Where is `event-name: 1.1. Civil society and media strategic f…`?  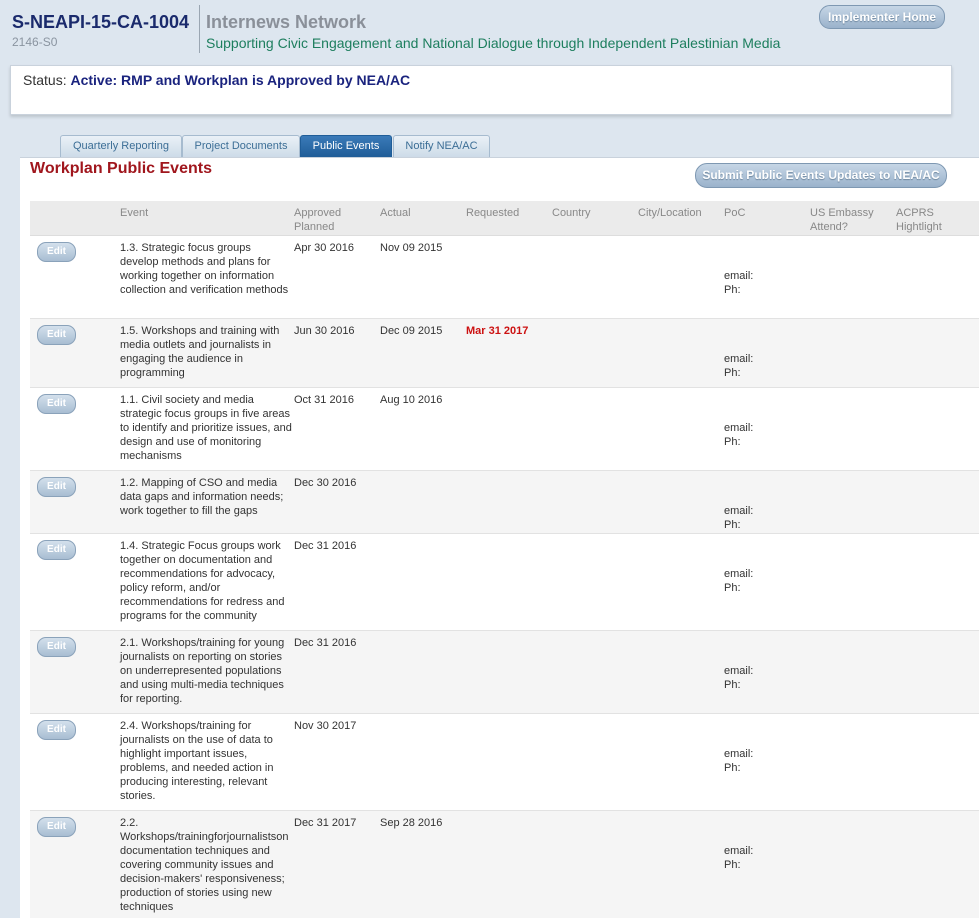
event-name: 1.1. Civil society and media strategic f… is located at coordinates (206, 428).